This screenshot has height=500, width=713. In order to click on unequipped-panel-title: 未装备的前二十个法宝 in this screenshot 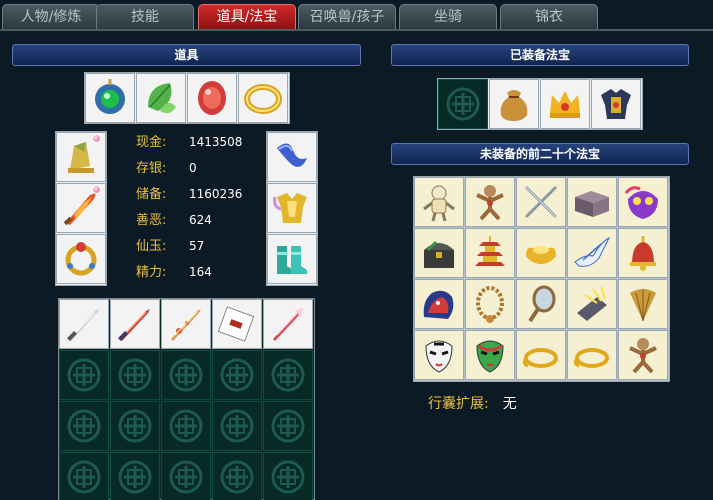, I will do `click(540, 154)`.